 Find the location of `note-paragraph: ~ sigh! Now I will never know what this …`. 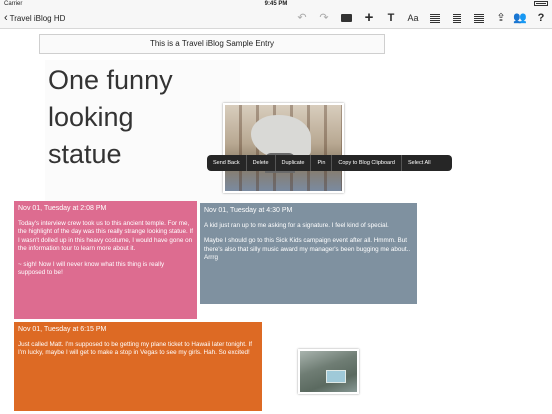

note-paragraph: ~ sigh! Now I will never know what this … is located at coordinates (91, 268).